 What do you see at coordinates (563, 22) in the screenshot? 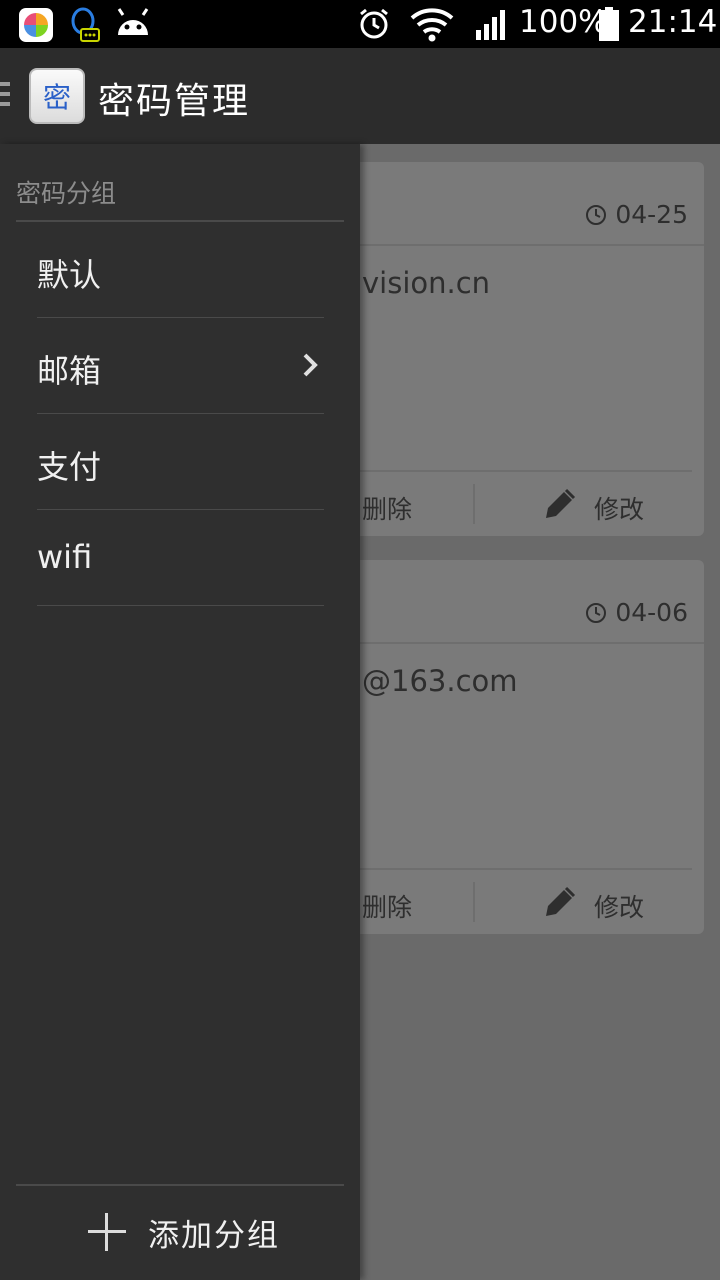
I see `battery-percent: 100%` at bounding box center [563, 22].